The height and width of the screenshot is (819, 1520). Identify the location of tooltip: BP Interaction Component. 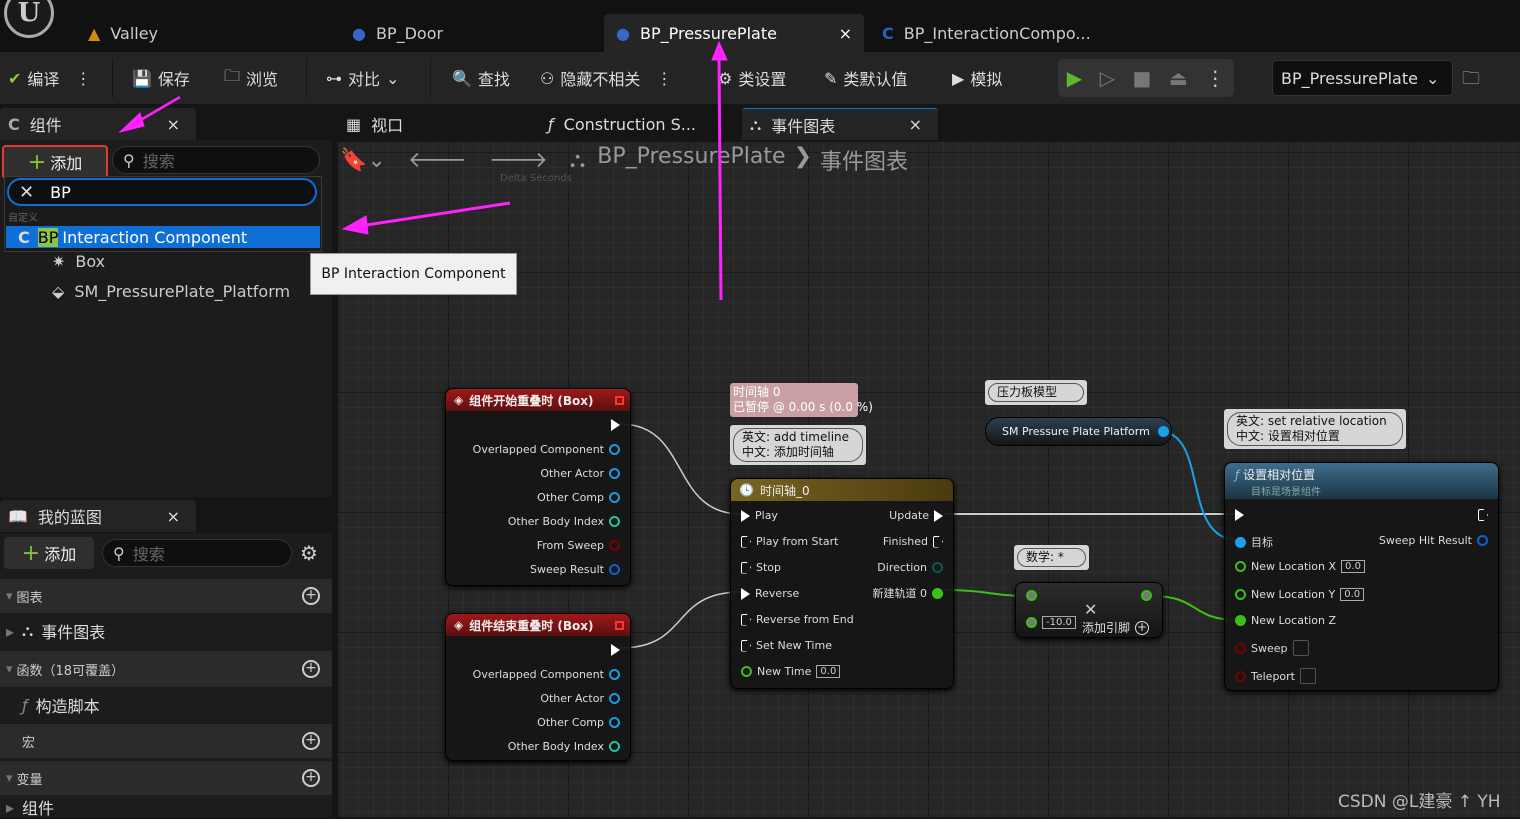
(413, 274).